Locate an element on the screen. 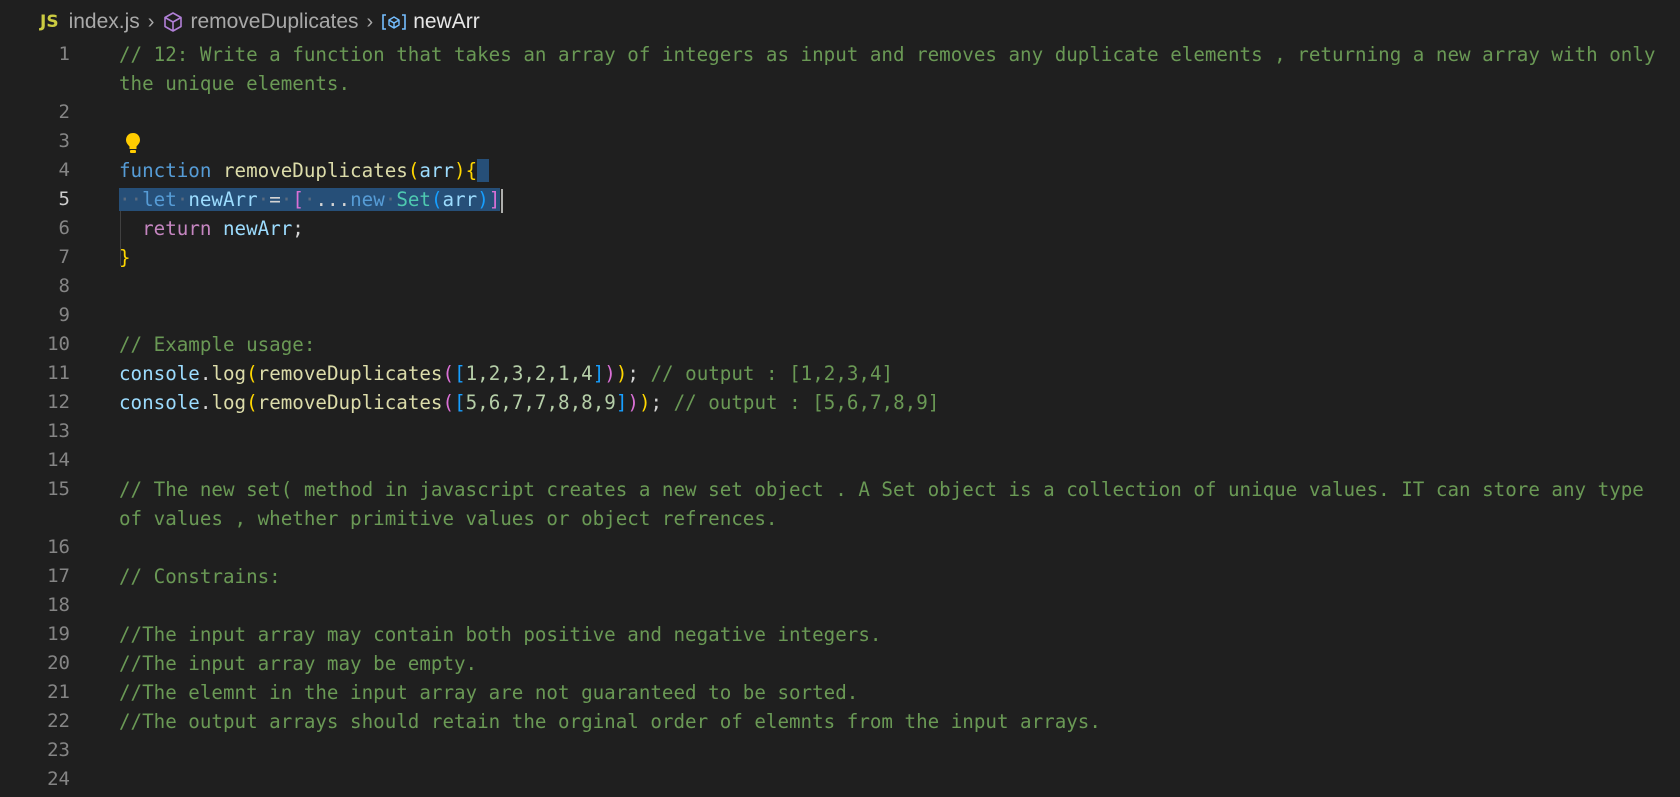  keyword-token: new is located at coordinates (367, 199).